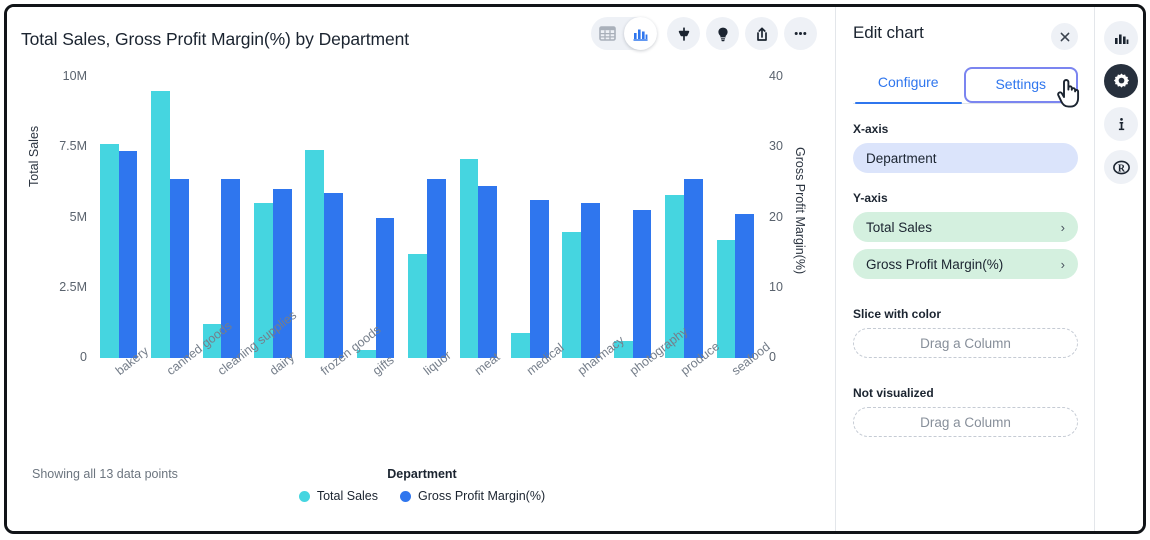 The height and width of the screenshot is (540, 1150). I want to click on x-axis-field-value: Department, so click(901, 158).